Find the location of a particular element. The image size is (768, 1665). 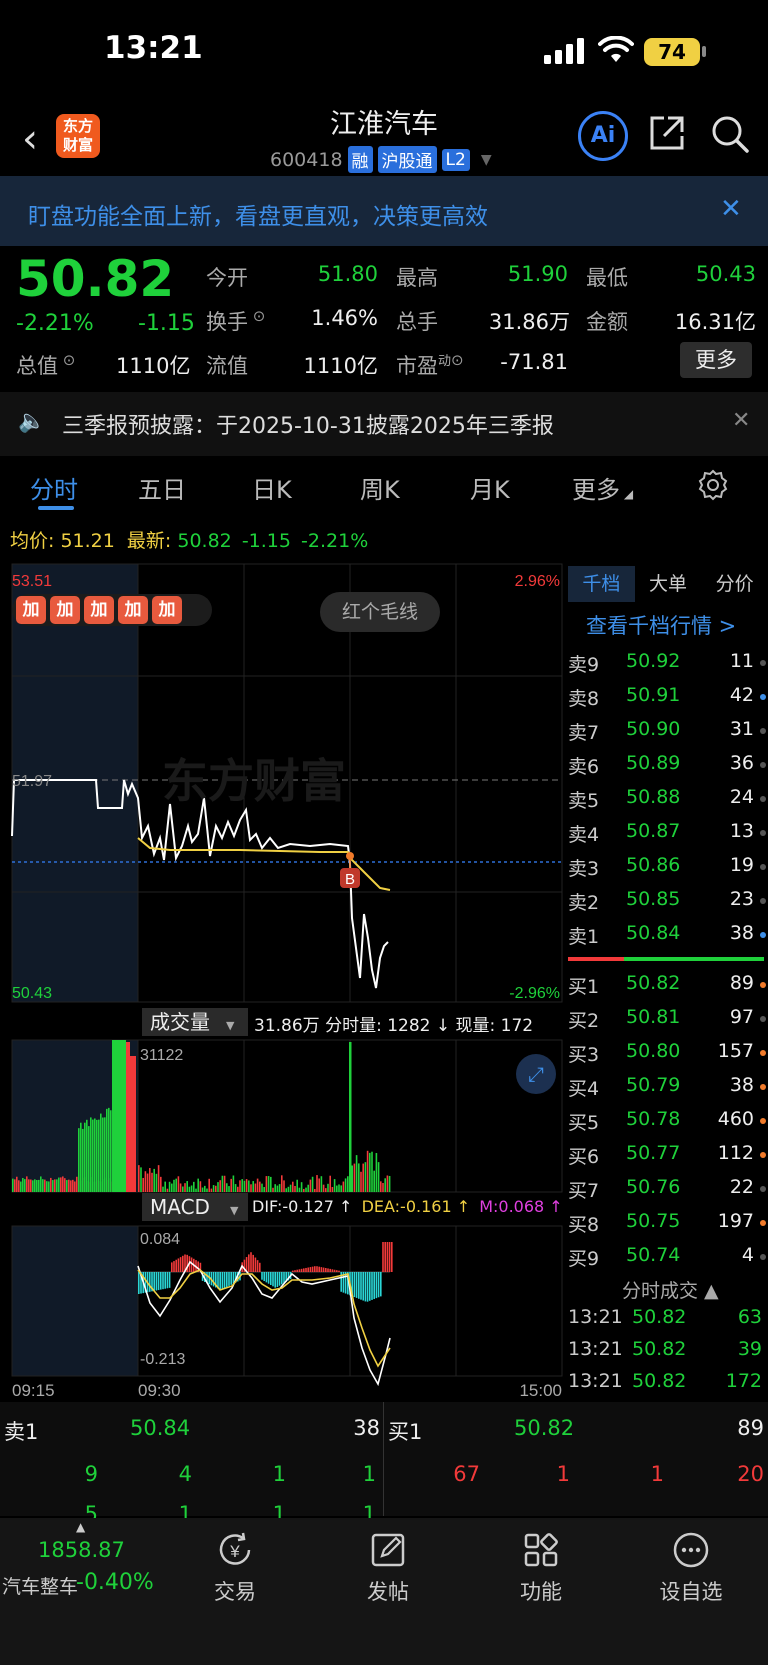

ask-level-label: 卖8 is located at coordinates (584, 699).